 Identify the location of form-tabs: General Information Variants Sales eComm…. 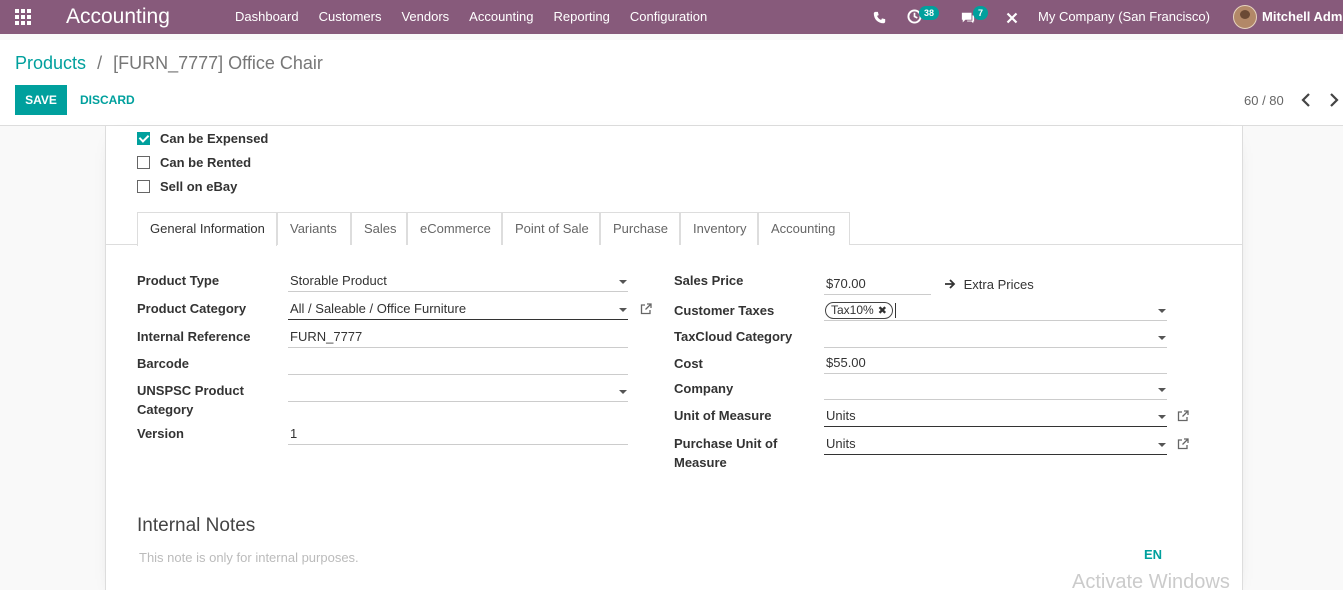
(674, 229).